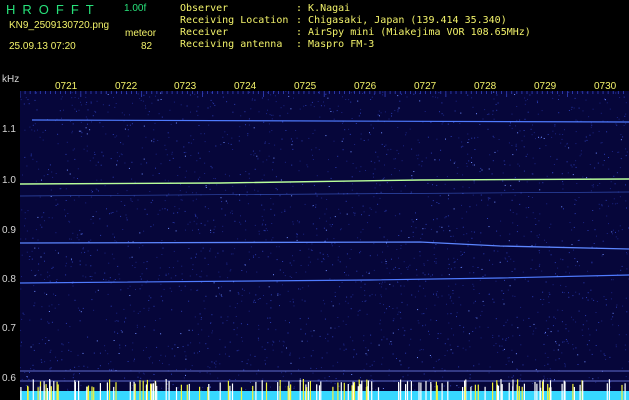 This screenshot has width=629, height=400. I want to click on y-tick-0-8: 0.8, so click(9, 279).